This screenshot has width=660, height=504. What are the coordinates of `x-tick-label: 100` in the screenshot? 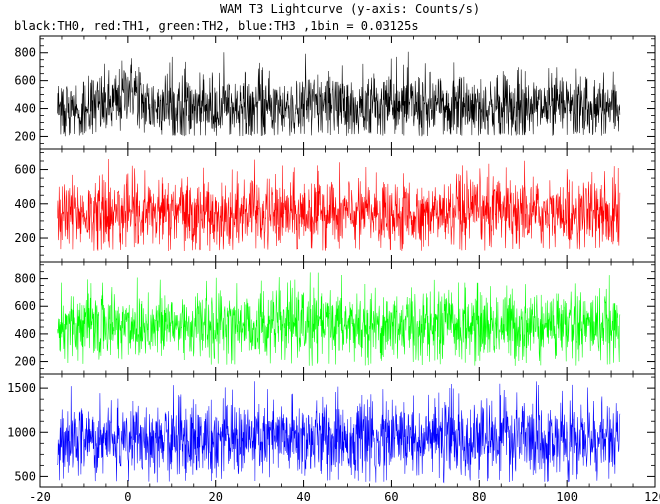 It's located at (567, 497).